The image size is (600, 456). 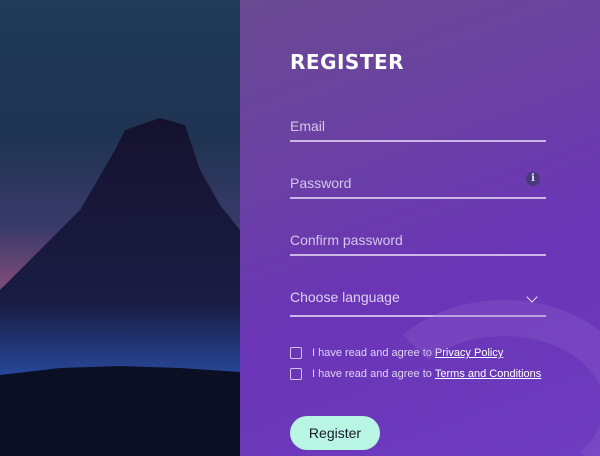 I want to click on privacy-agreement-text: I have read and agree to, so click(x=372, y=353).